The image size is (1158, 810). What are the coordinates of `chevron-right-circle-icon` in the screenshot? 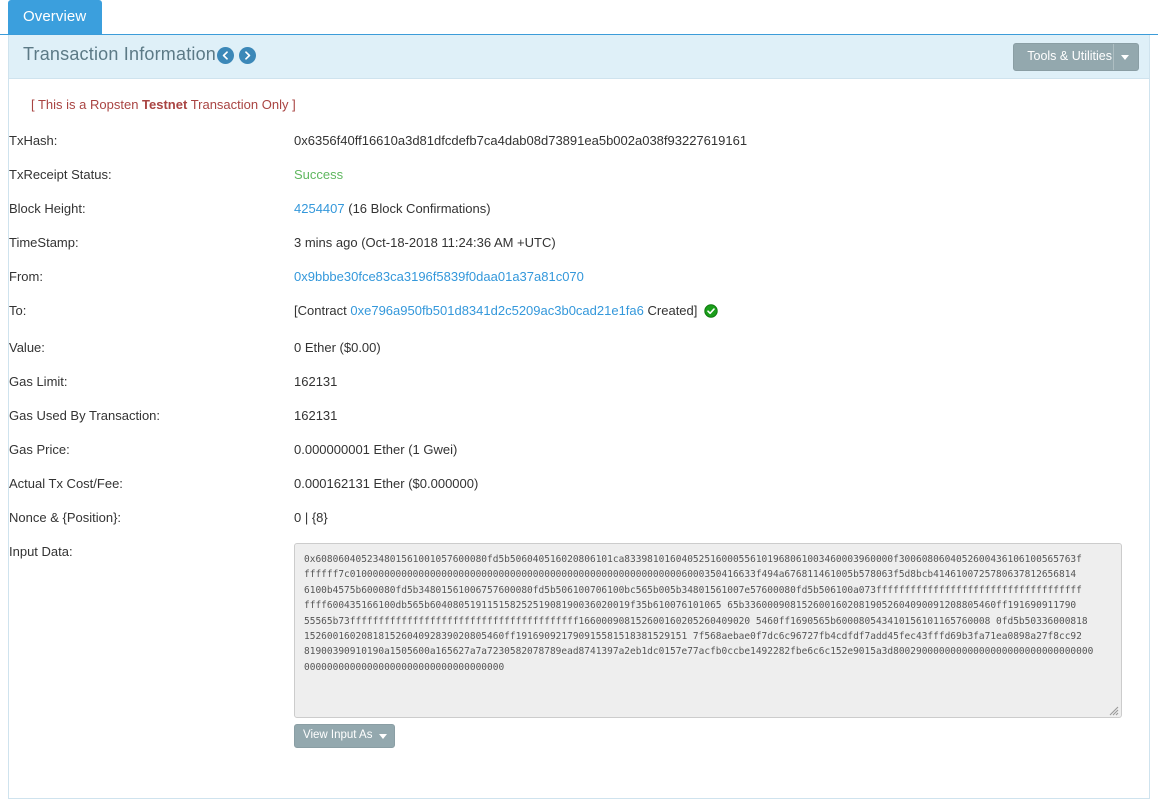 It's located at (247, 55).